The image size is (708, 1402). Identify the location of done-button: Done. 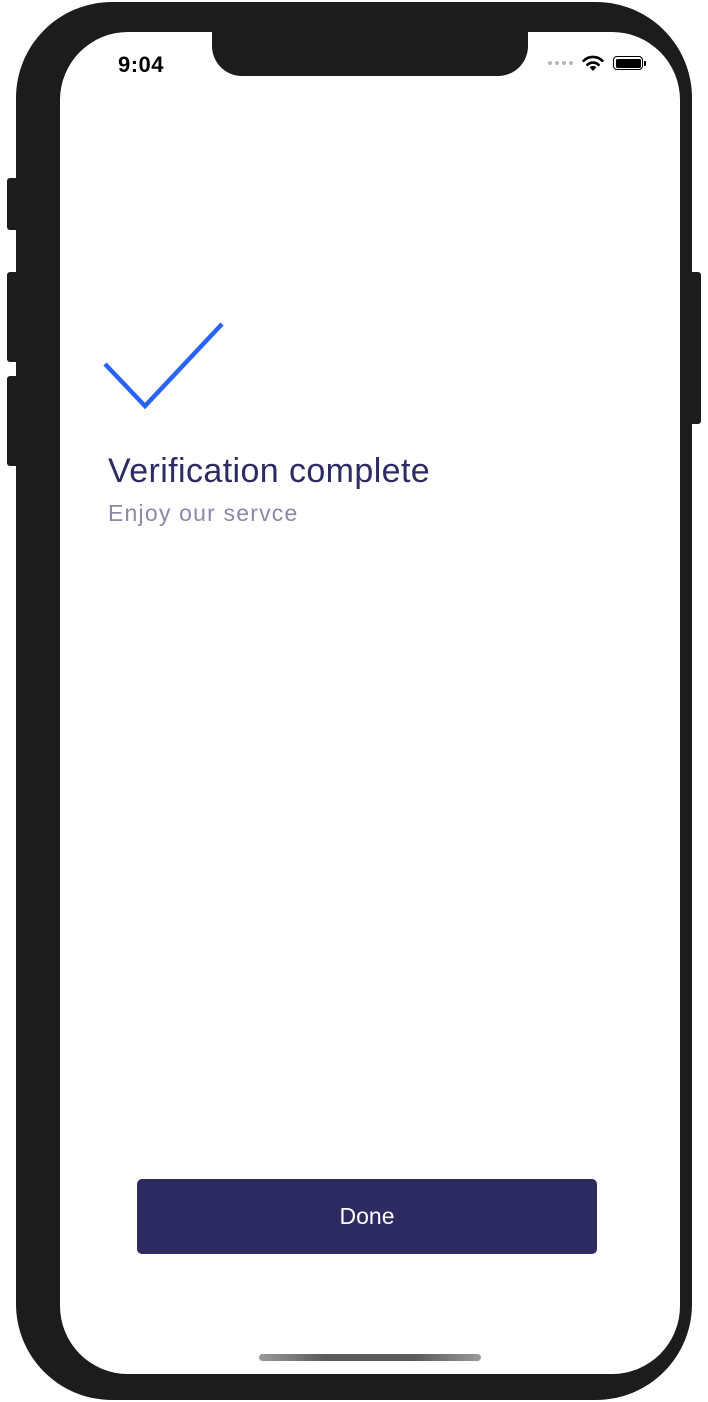
(367, 1216).